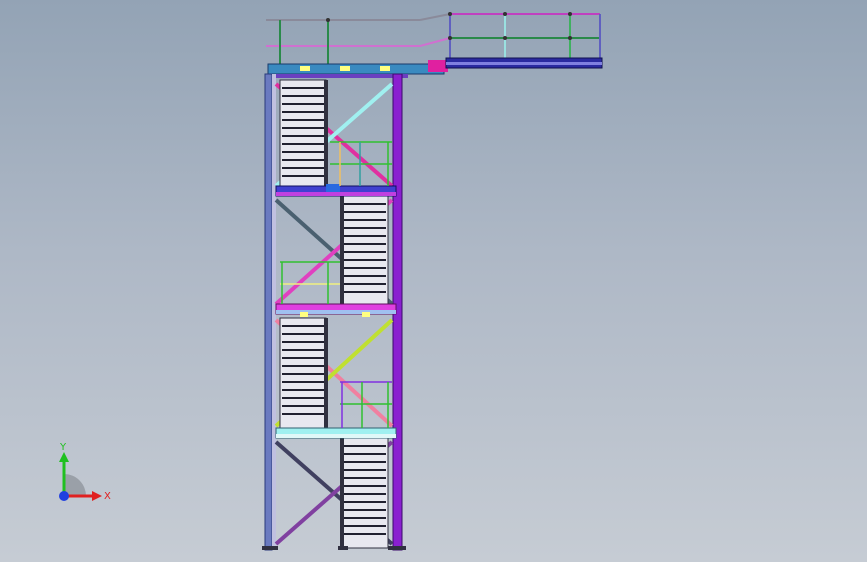 The width and height of the screenshot is (867, 562). What do you see at coordinates (63, 447) in the screenshot?
I see `y-axis-label: Y` at bounding box center [63, 447].